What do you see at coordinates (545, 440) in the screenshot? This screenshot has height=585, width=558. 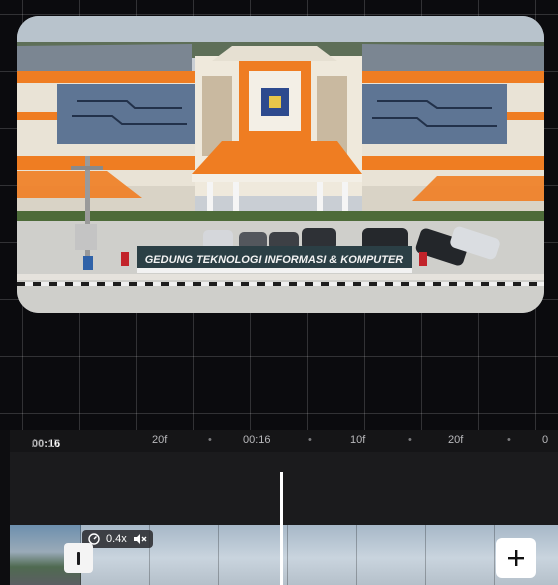 I see `ruler-mark: 0` at bounding box center [545, 440].